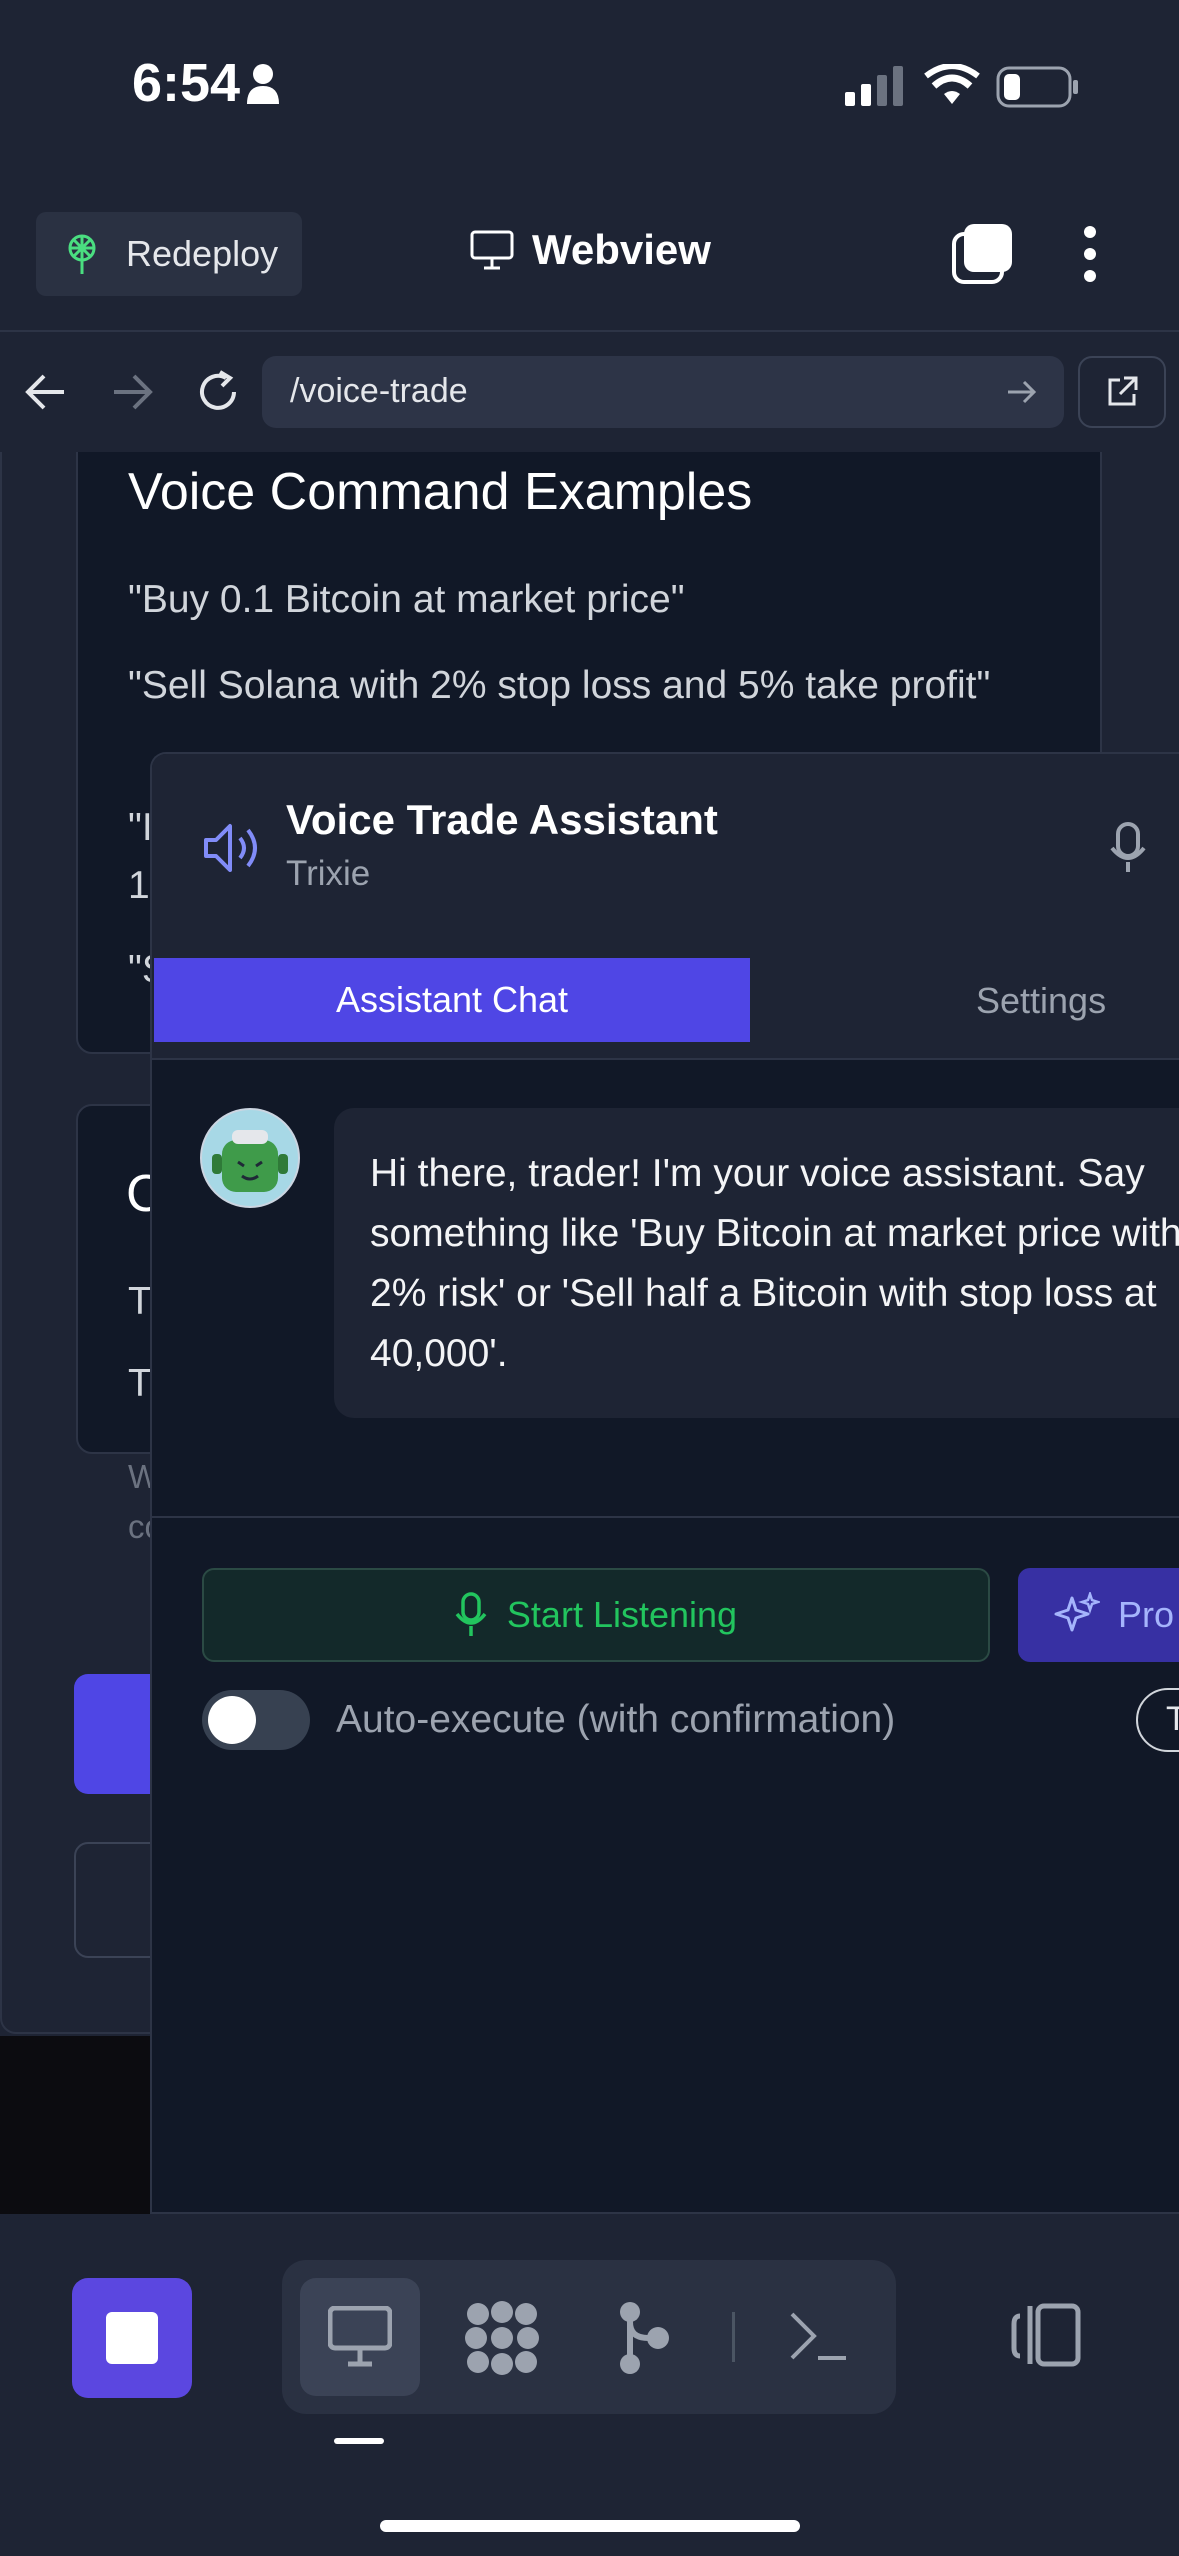 The image size is (1179, 2556). What do you see at coordinates (818, 2336) in the screenshot?
I see `terminal-icon` at bounding box center [818, 2336].